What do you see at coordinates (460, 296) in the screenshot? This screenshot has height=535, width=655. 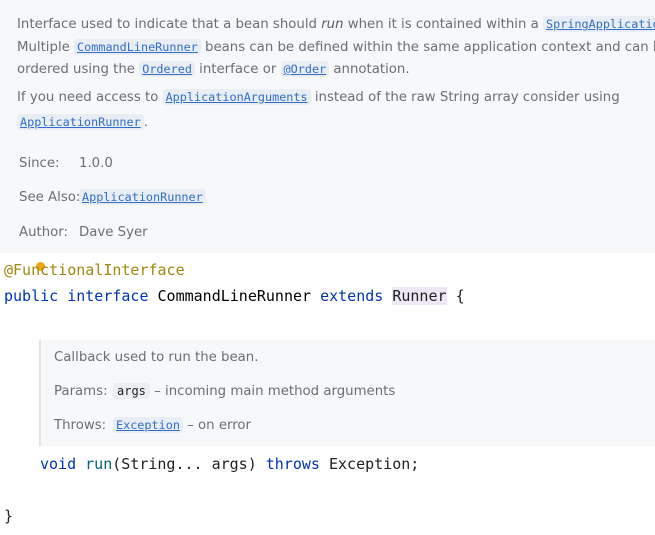 I see `open-brace: {` at bounding box center [460, 296].